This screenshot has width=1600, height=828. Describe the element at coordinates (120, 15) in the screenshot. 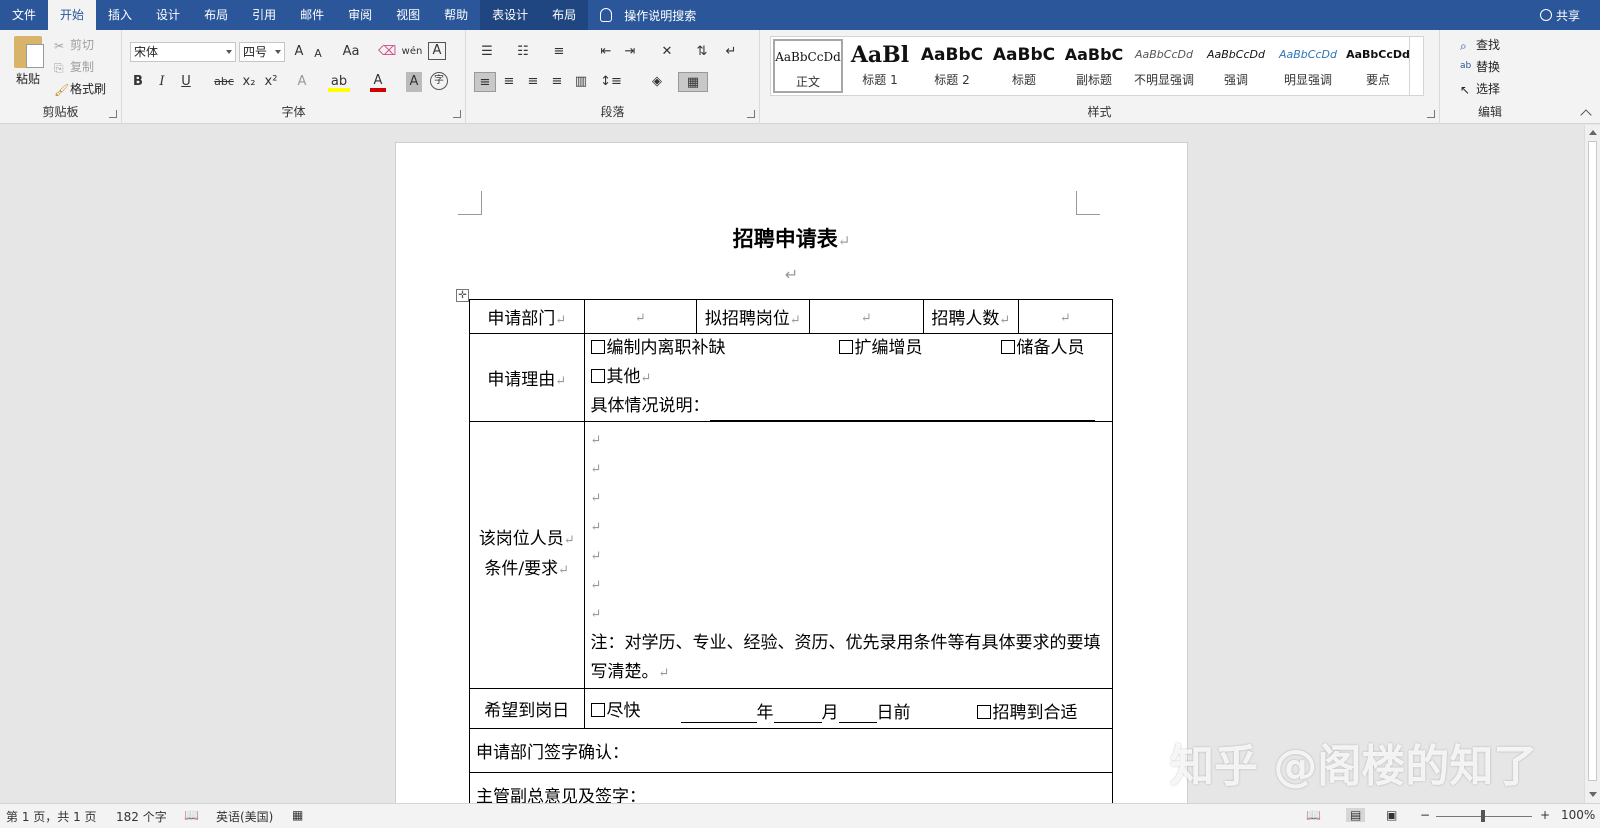

I see `tab-insert: 插入` at that location.